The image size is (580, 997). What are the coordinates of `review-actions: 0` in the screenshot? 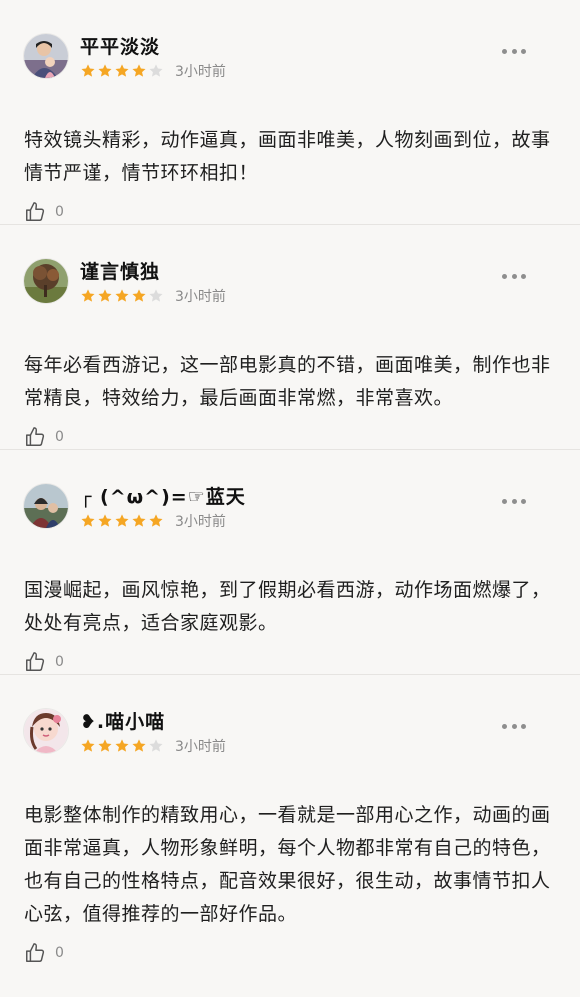 It's located at (290, 968).